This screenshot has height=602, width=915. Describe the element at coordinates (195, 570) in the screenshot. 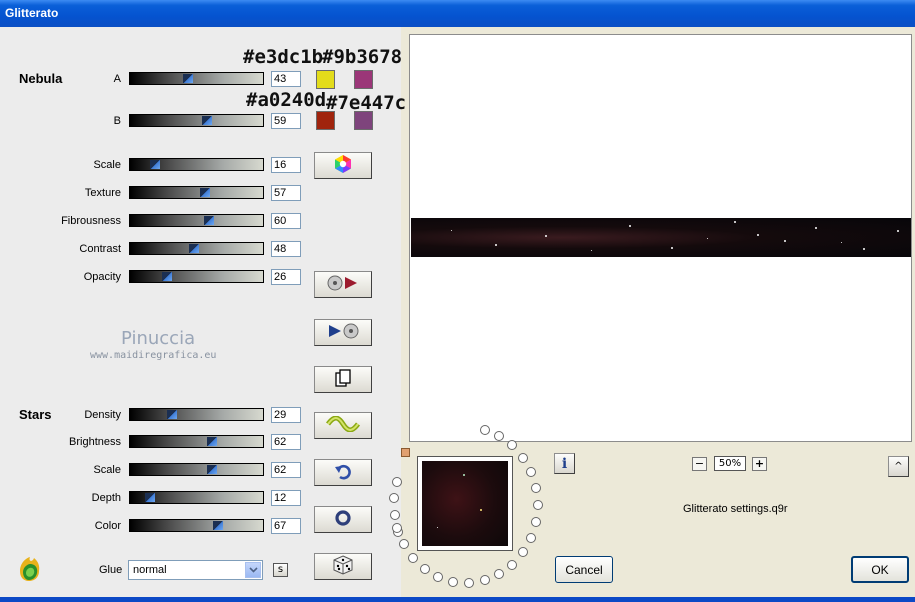

I see `glue-select: normal` at that location.